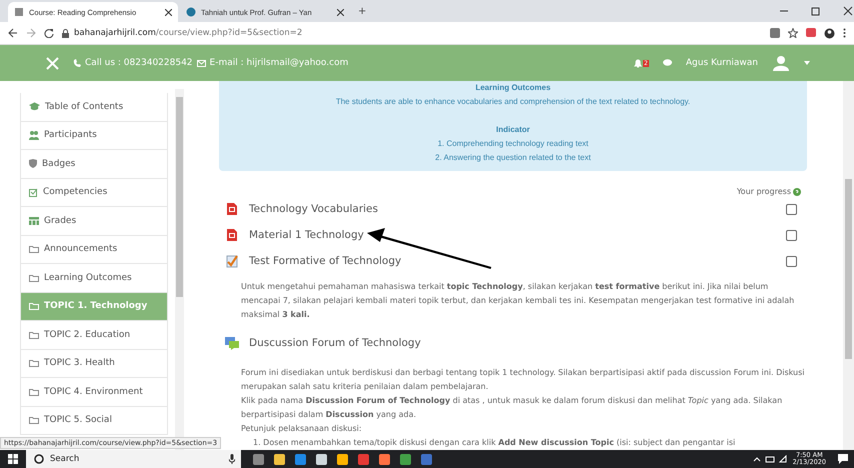 The width and height of the screenshot is (854, 468). Describe the element at coordinates (94, 164) in the screenshot. I see `sidebar-item: Badges` at that location.